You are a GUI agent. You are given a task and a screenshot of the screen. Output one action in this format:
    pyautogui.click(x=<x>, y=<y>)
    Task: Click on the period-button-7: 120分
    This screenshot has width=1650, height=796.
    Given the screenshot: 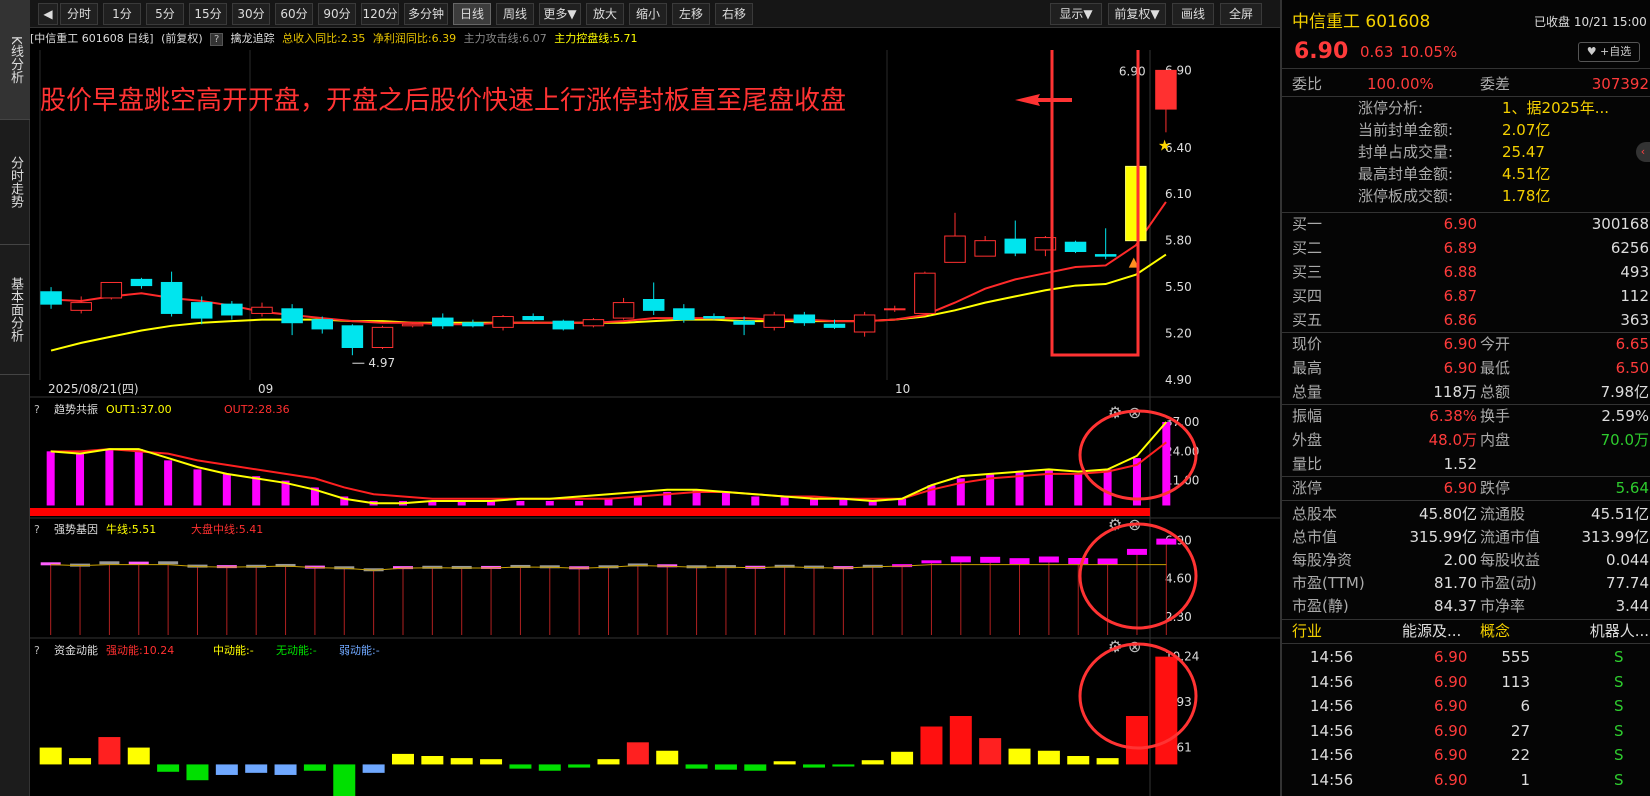 What is the action you would take?
    pyautogui.click(x=380, y=14)
    